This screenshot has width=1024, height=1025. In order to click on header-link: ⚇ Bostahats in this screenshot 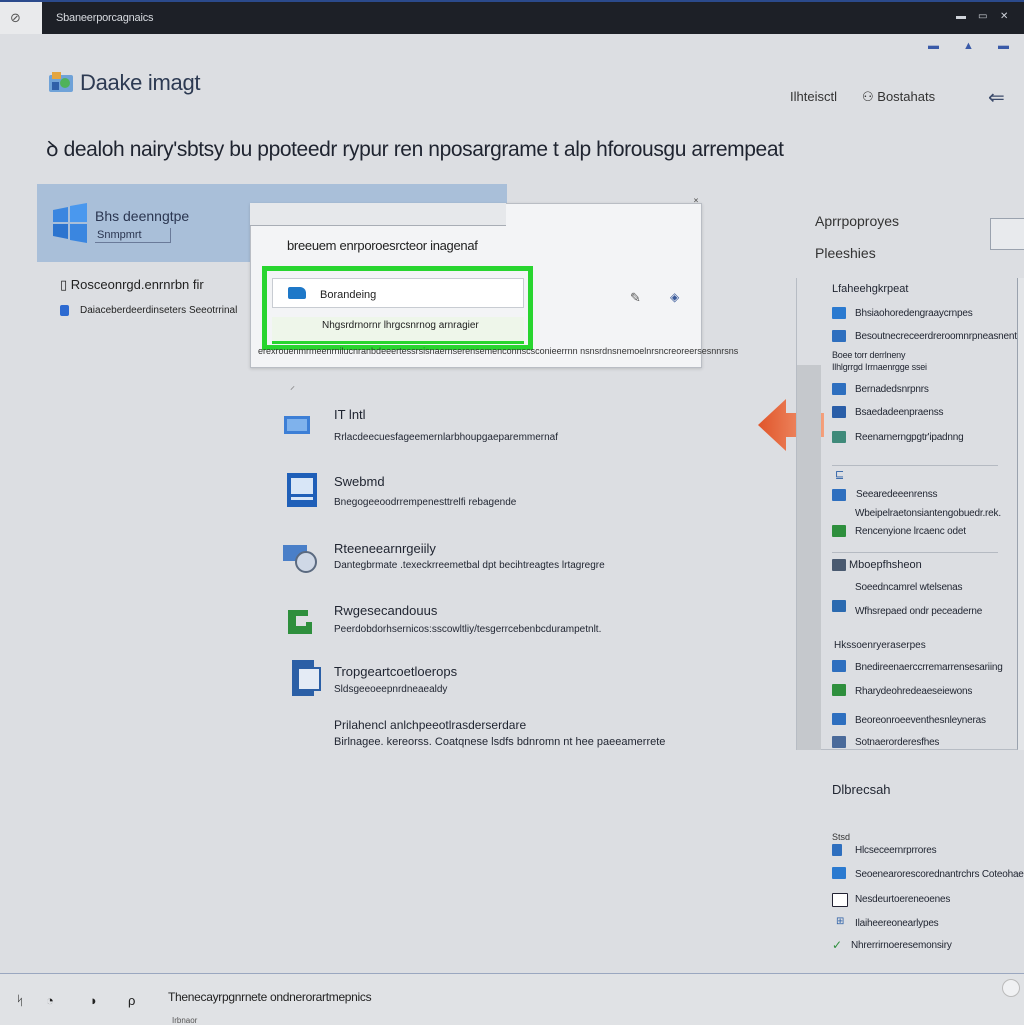, I will do `click(898, 97)`.